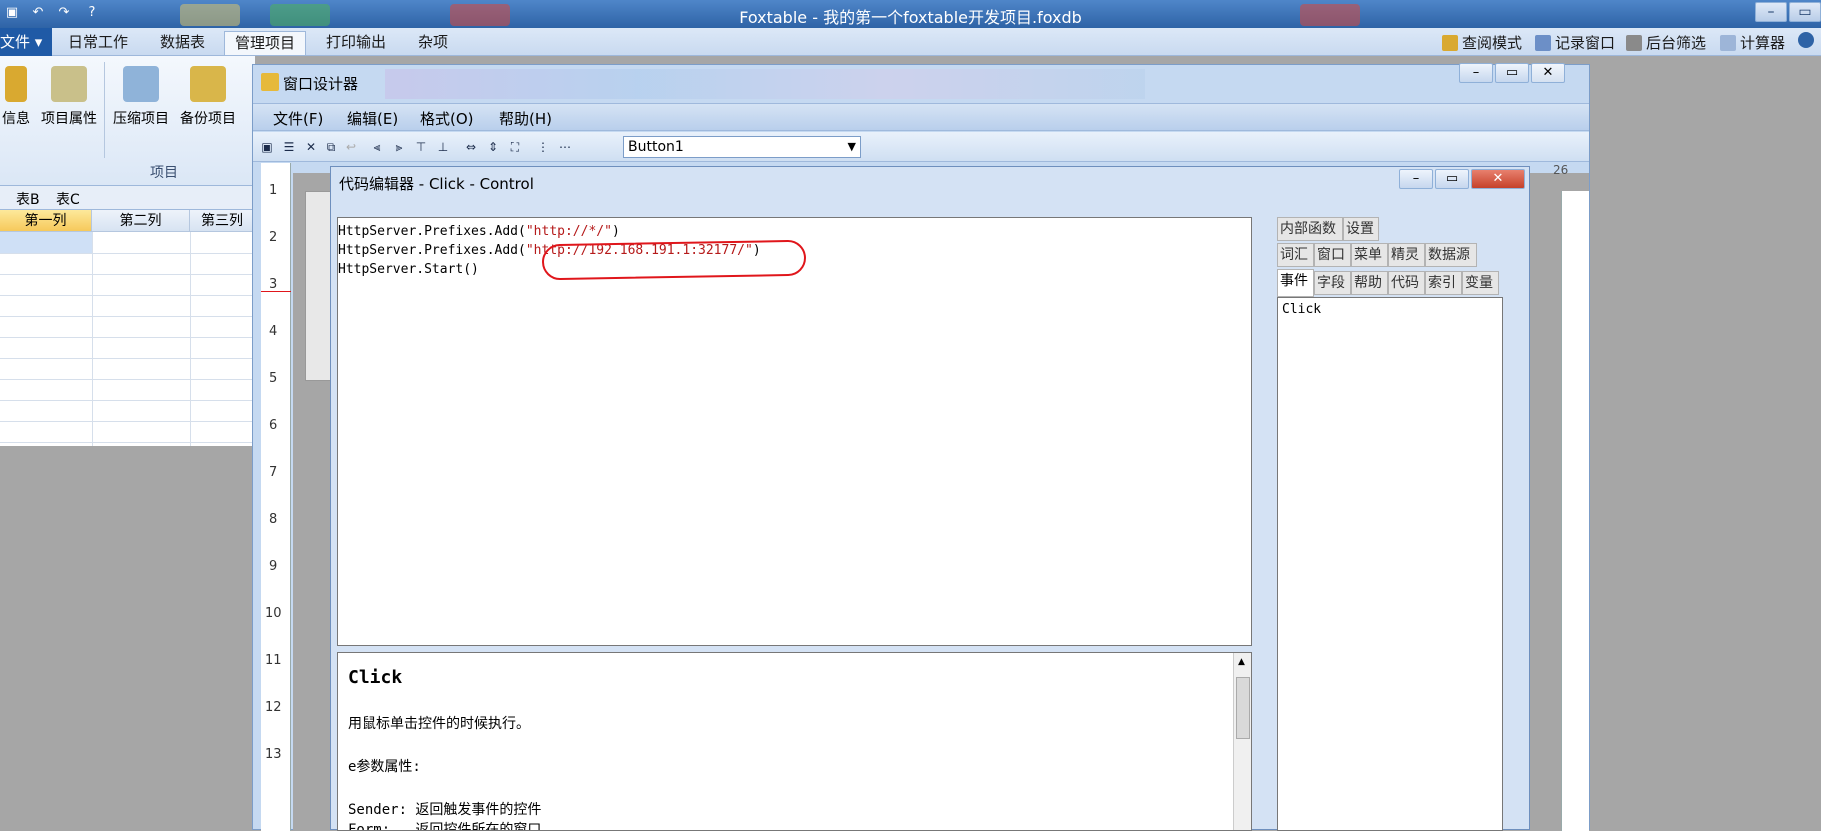 This screenshot has width=1821, height=831. Describe the element at coordinates (127, 328) in the screenshot. I see `data-grid: 第一列 第二列 第三列` at that location.